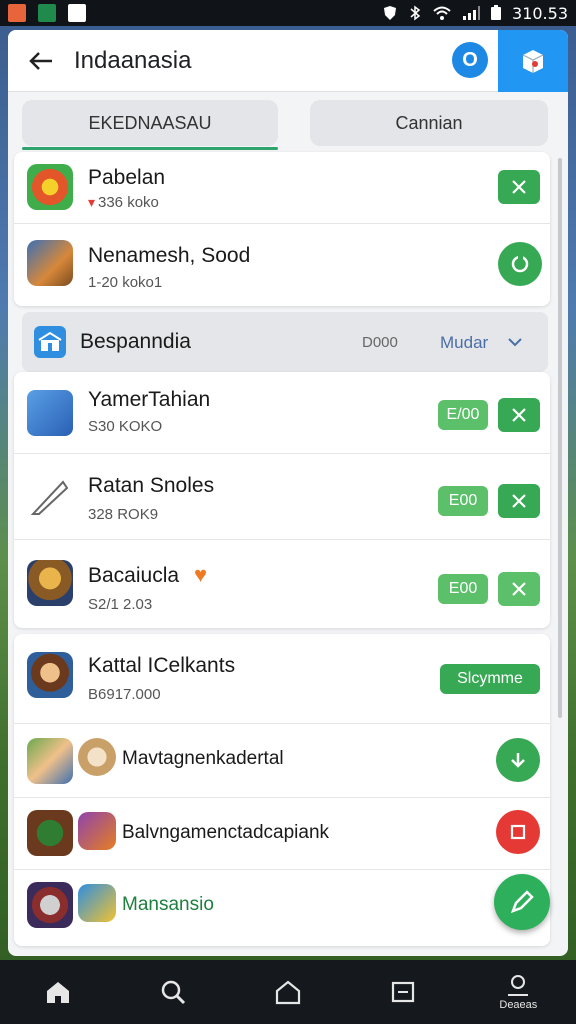 The width and height of the screenshot is (576, 1024). I want to click on nav-search, so click(173, 992).